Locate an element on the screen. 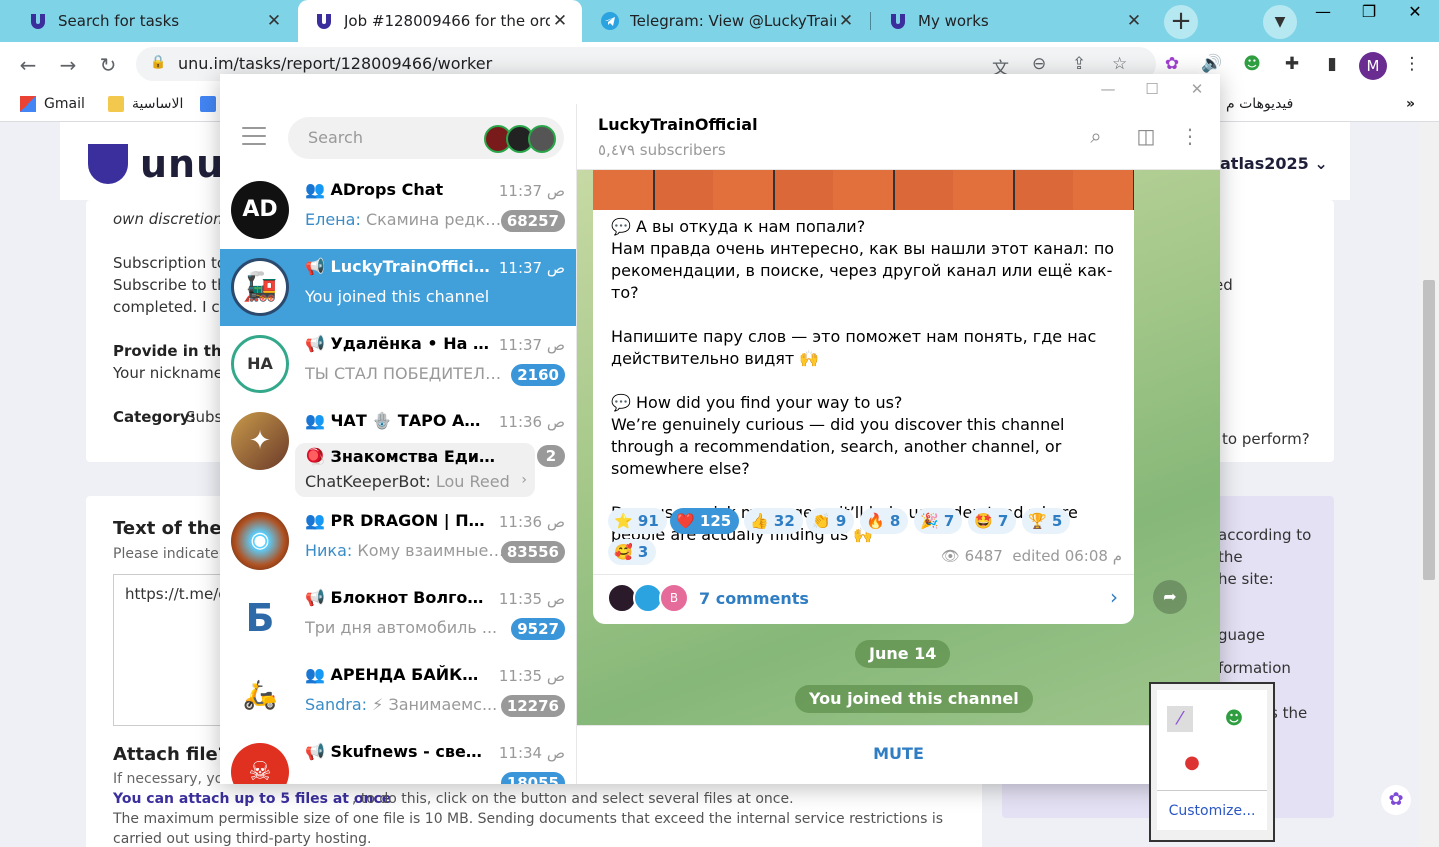 This screenshot has height=847, width=1439. profile-avatar: M is located at coordinates (1373, 66).